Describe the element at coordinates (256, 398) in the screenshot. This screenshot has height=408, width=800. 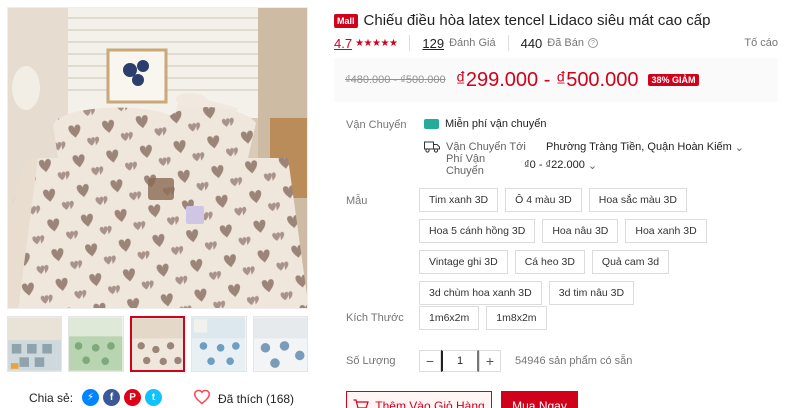
I see `like-count-label: Đã thích (168)` at that location.